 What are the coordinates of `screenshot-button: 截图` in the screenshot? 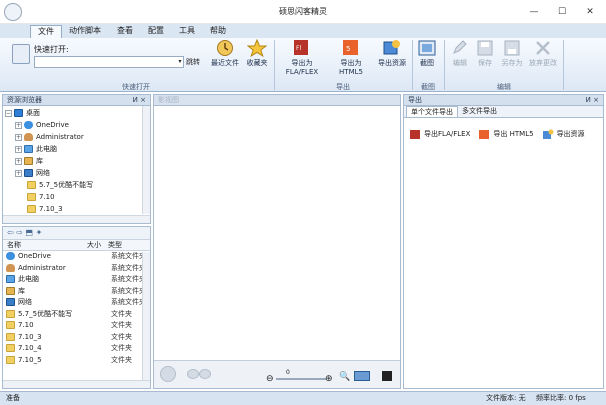 It's located at (427, 53).